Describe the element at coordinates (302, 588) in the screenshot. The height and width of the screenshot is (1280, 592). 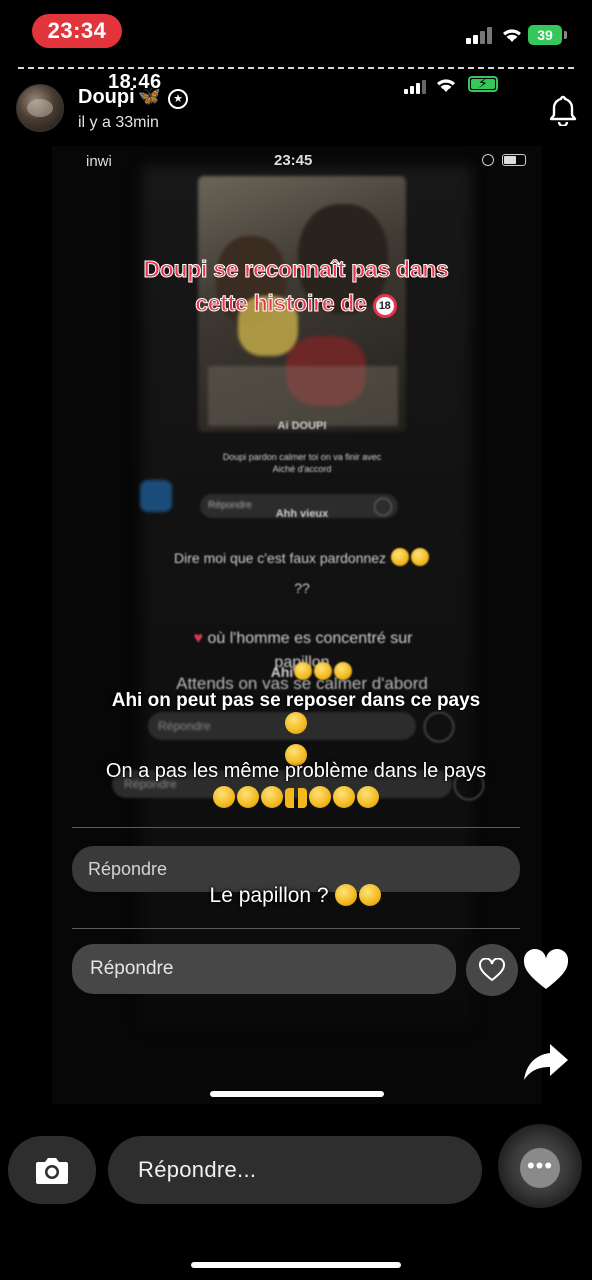
I see `blurred-text: ??` at that location.